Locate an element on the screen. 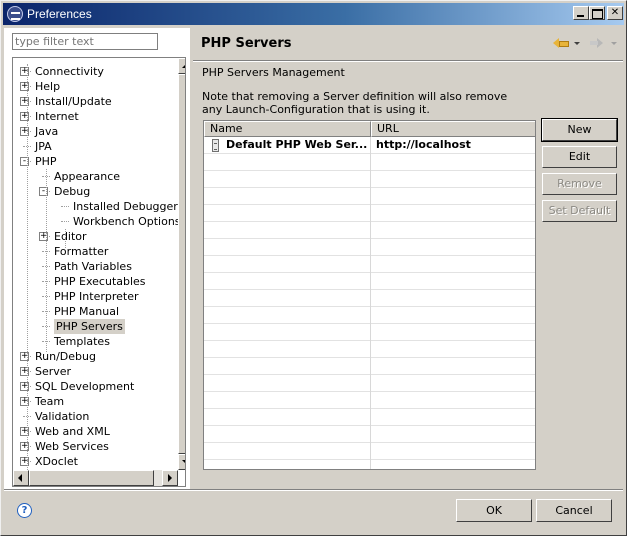  tree-item-label: Run/Debug is located at coordinates (65, 356).